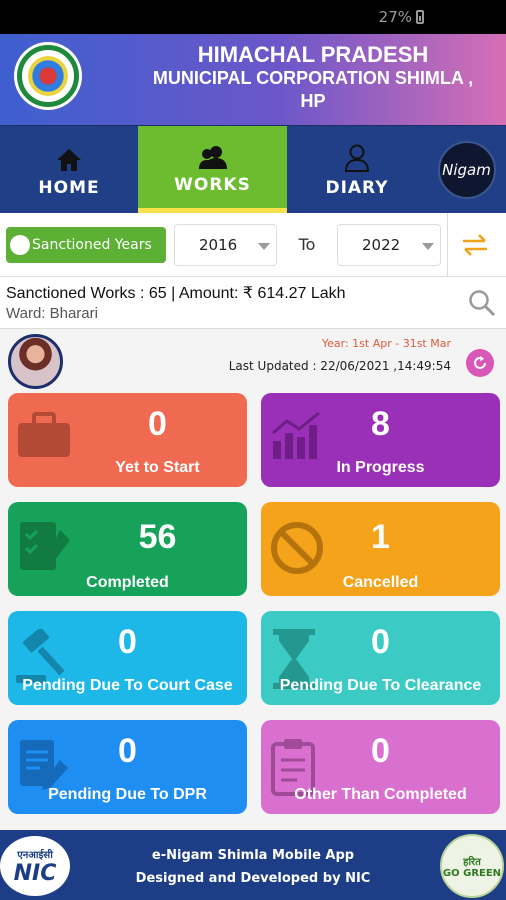  I want to click on enigam-logo: Nigam, so click(466, 169).